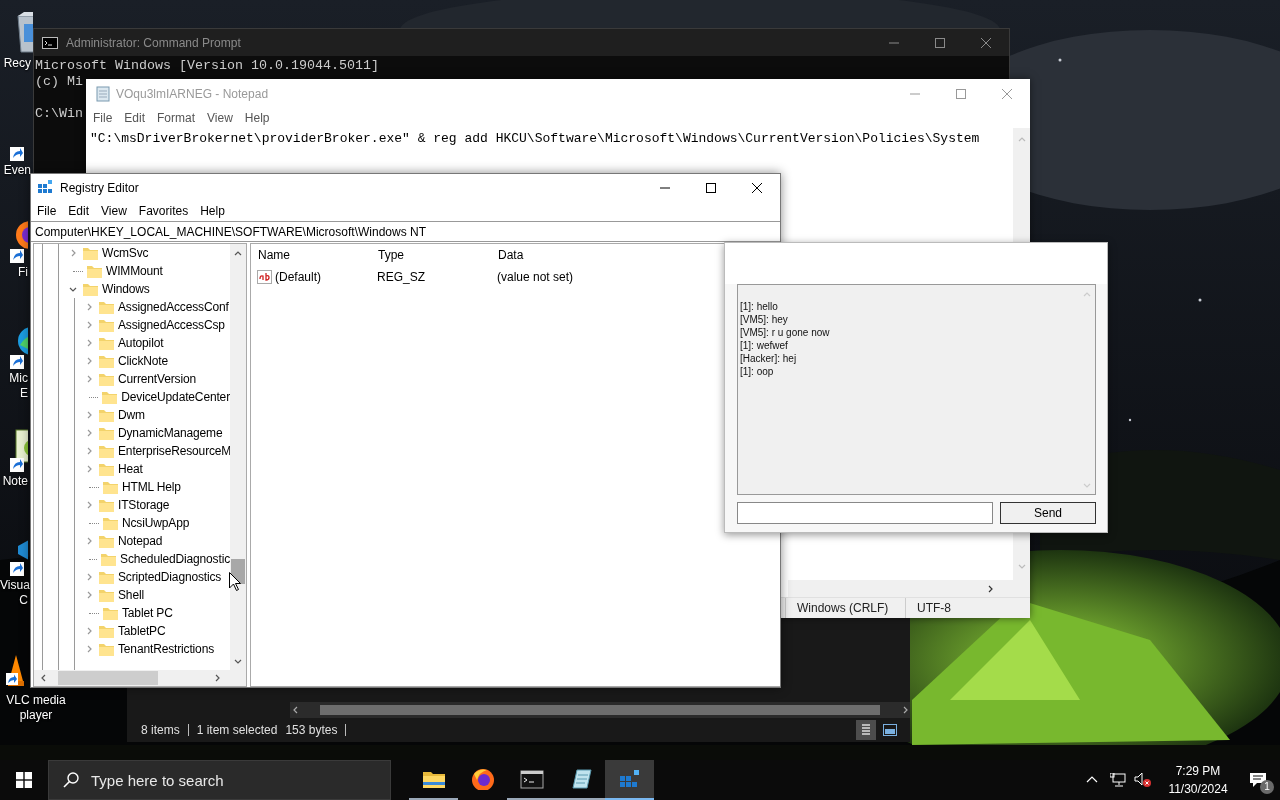 The image size is (1280, 800). I want to click on view-button, so click(866, 730).